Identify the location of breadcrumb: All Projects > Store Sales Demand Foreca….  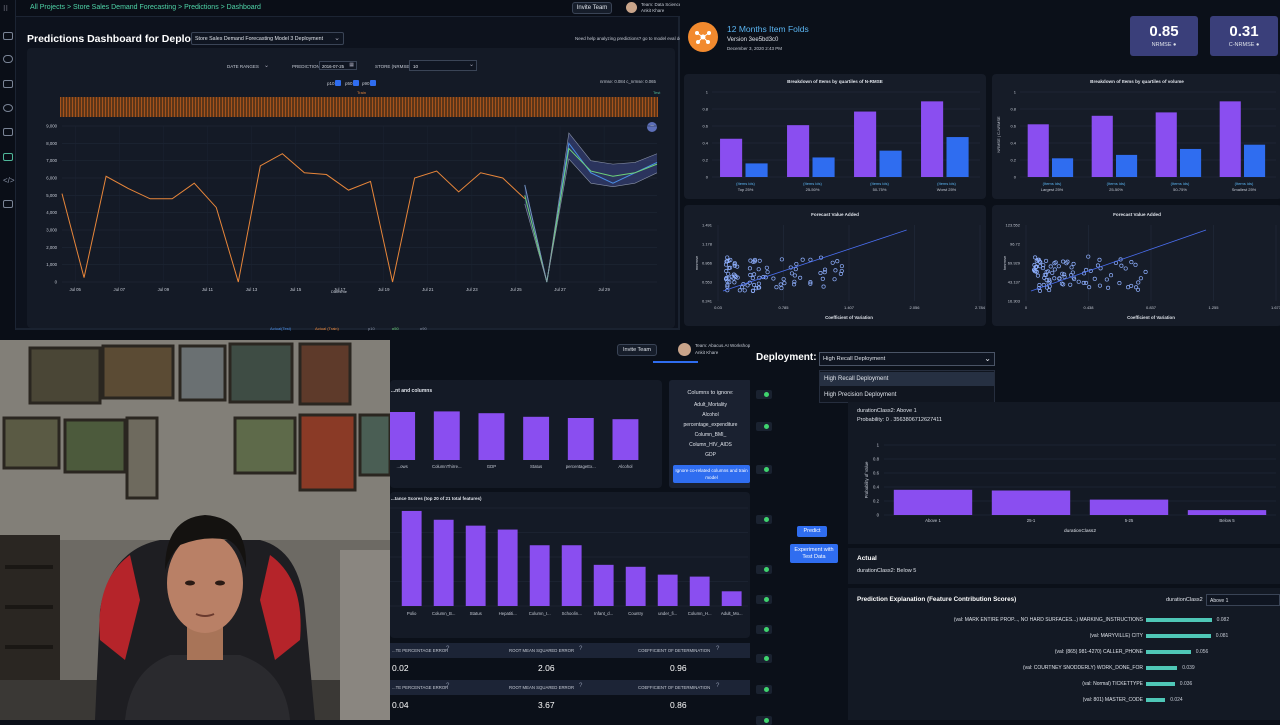
(145, 7).